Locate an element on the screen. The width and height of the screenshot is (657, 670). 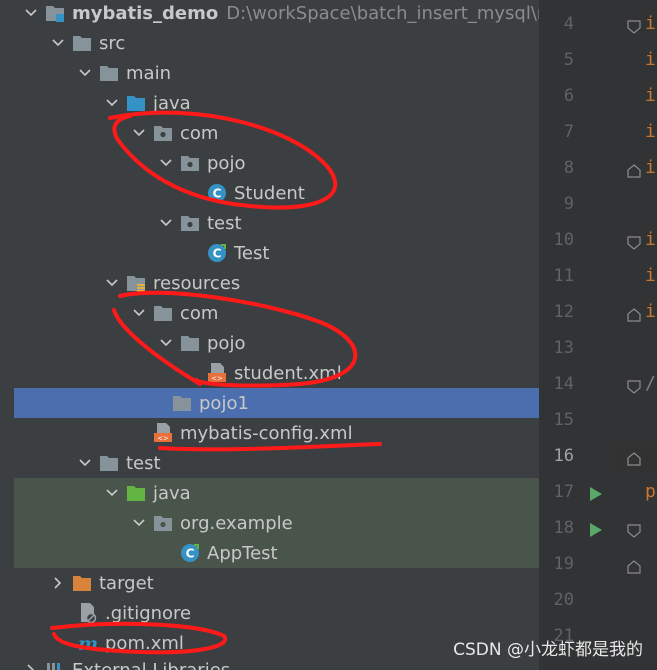
tree-label: Test is located at coordinates (252, 253).